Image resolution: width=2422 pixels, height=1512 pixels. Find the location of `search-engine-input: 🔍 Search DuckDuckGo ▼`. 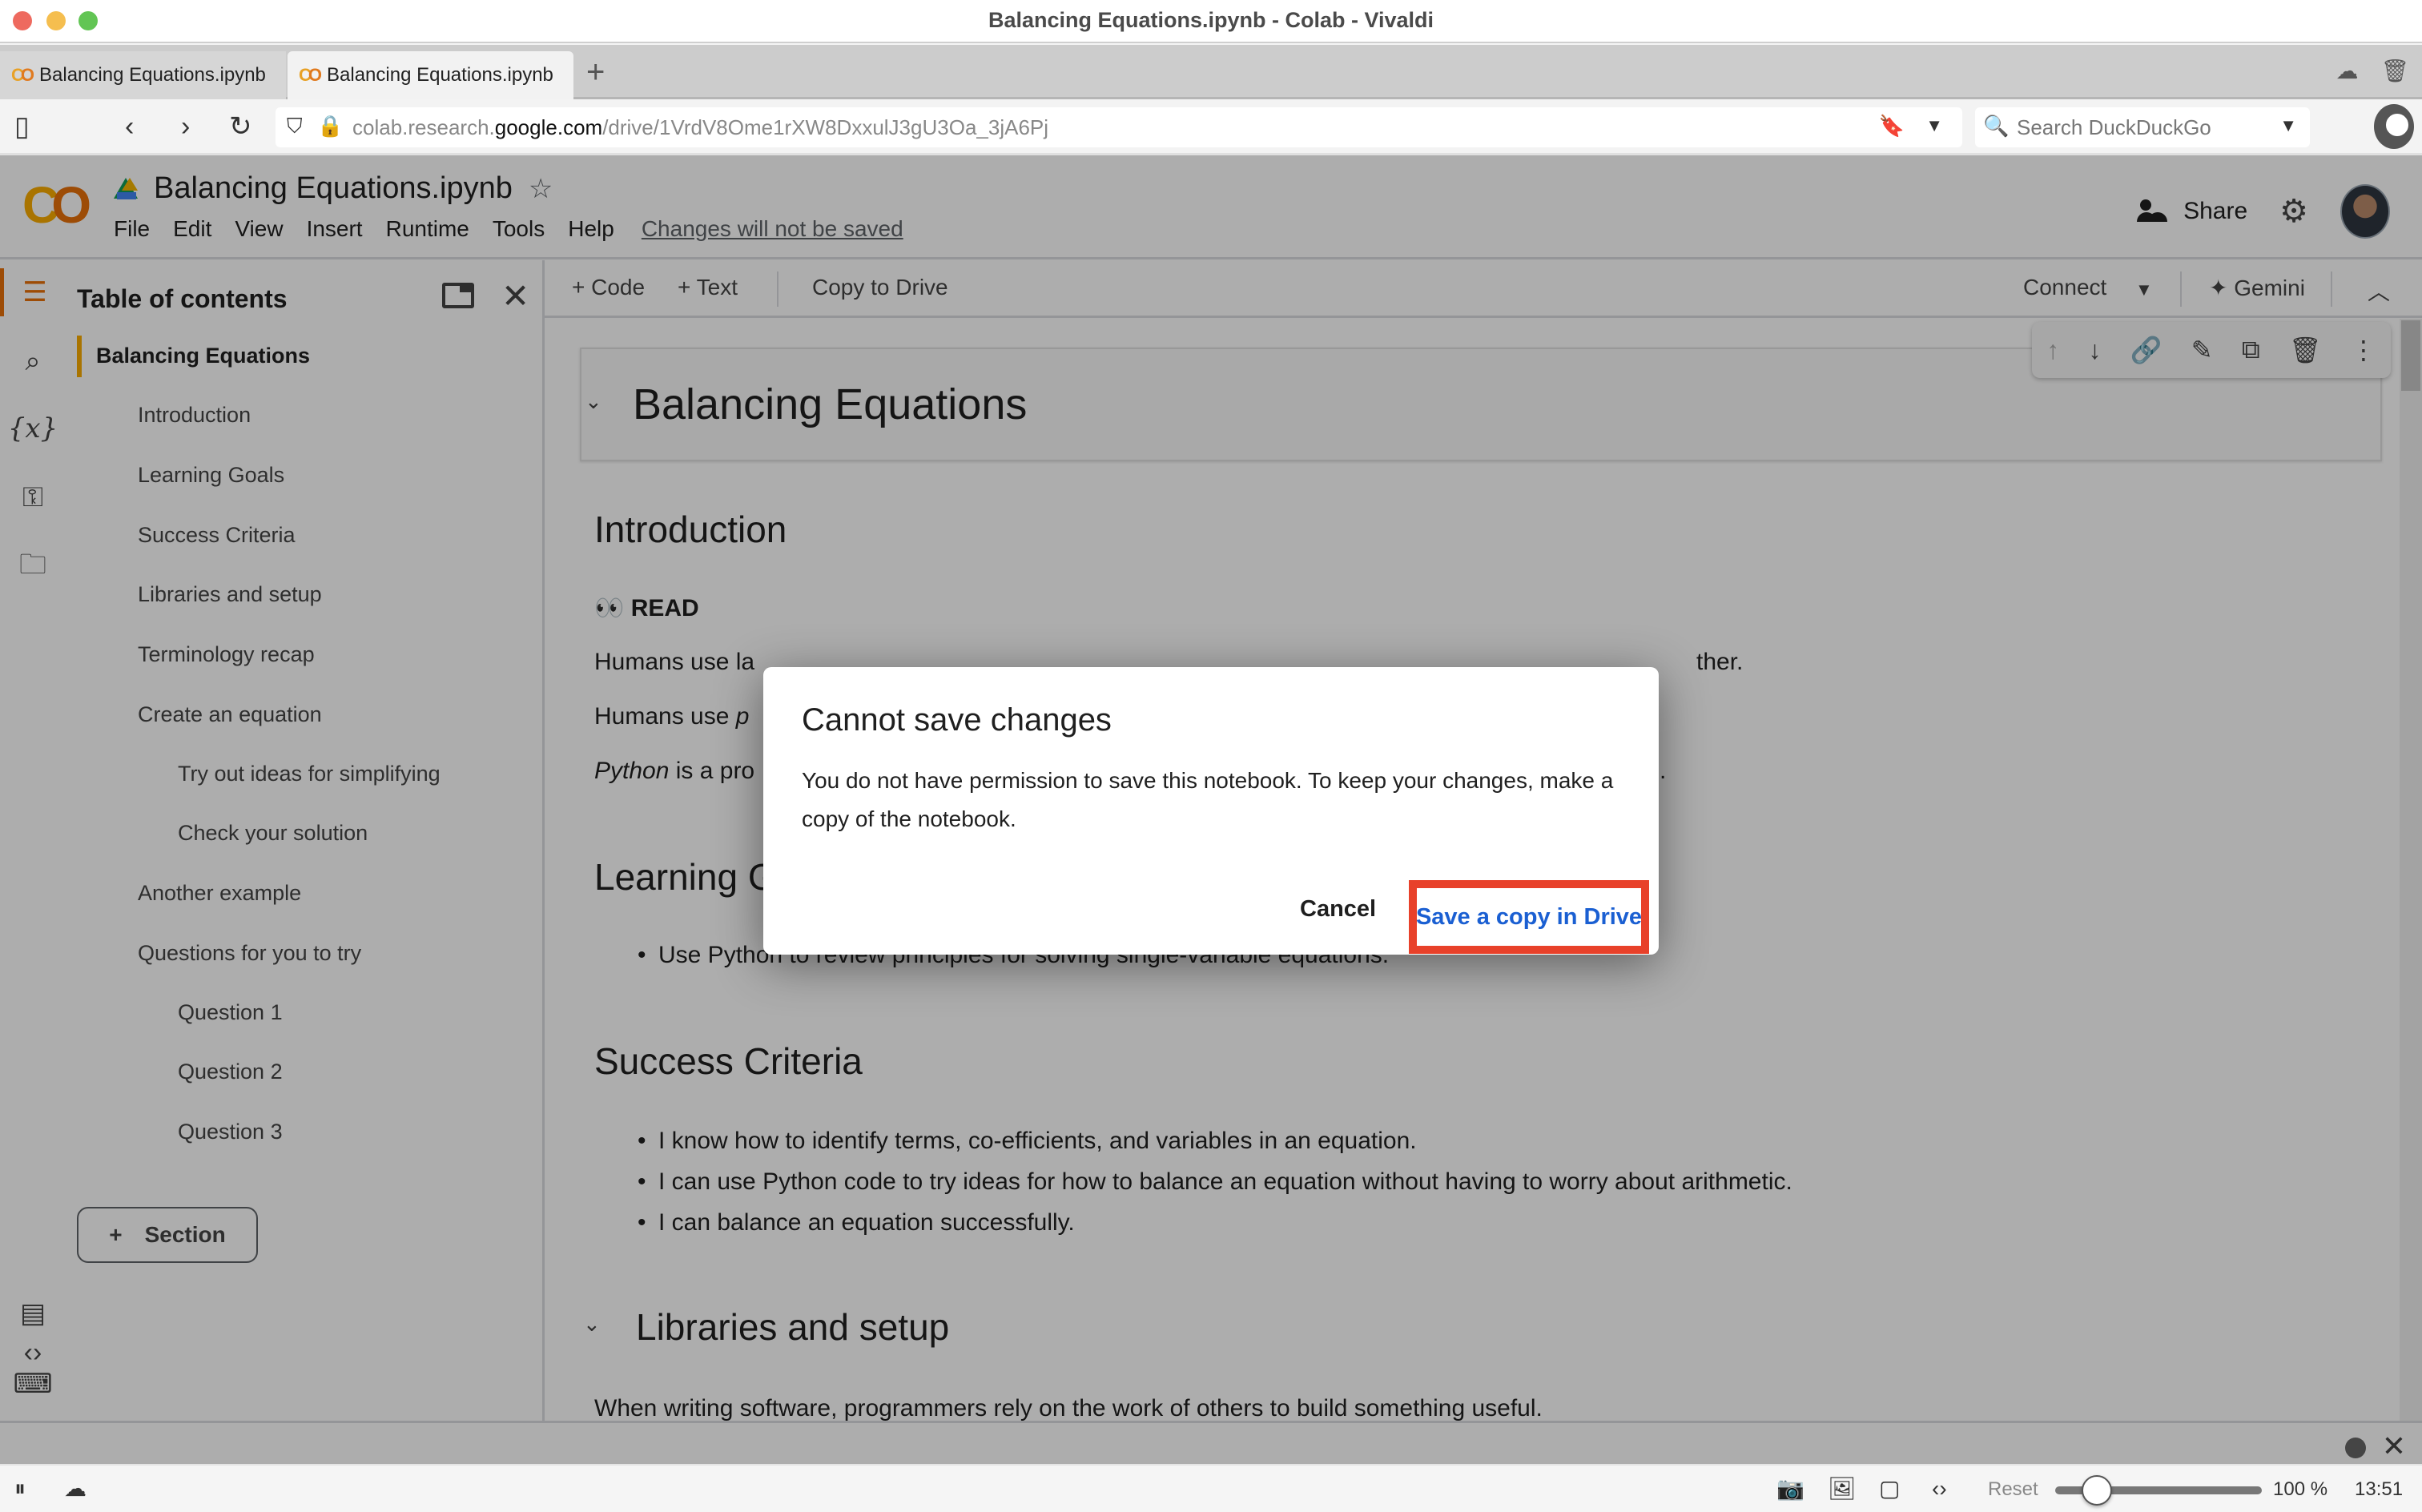

search-engine-input: 🔍 Search DuckDuckGo ▼ is located at coordinates (2142, 127).